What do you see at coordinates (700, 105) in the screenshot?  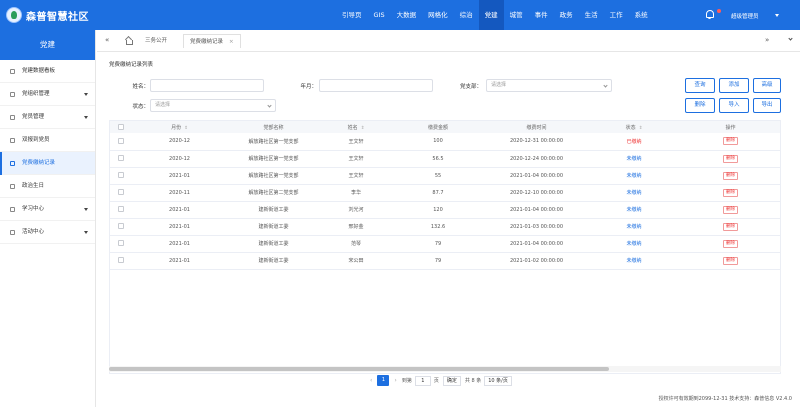 I see `delete-button: 删除` at bounding box center [700, 105].